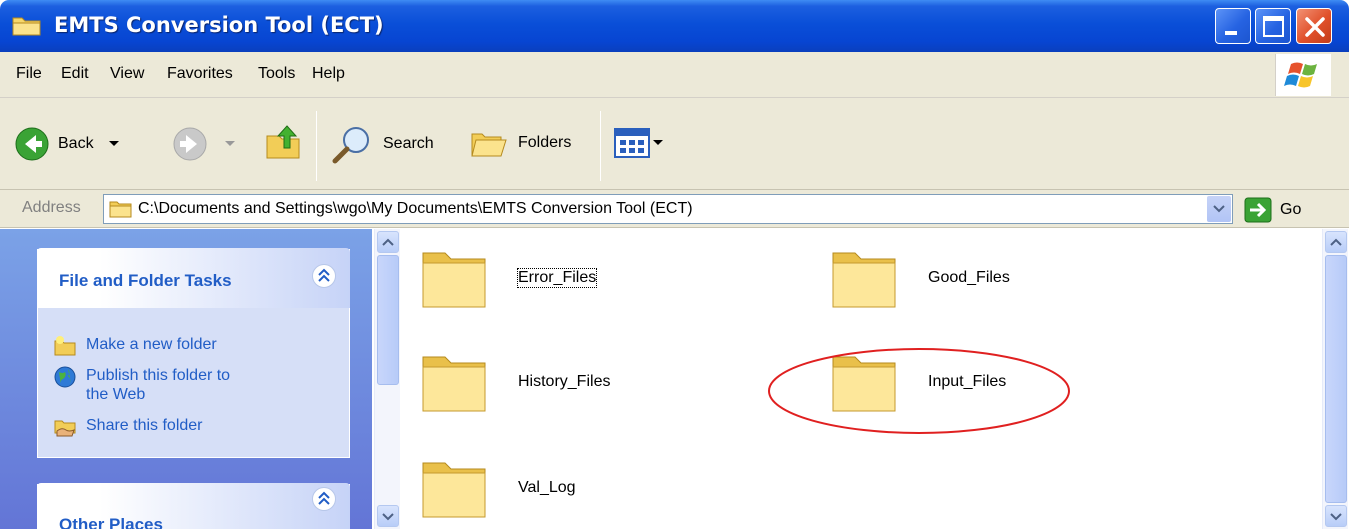  What do you see at coordinates (1314, 26) in the screenshot?
I see `close-button` at bounding box center [1314, 26].